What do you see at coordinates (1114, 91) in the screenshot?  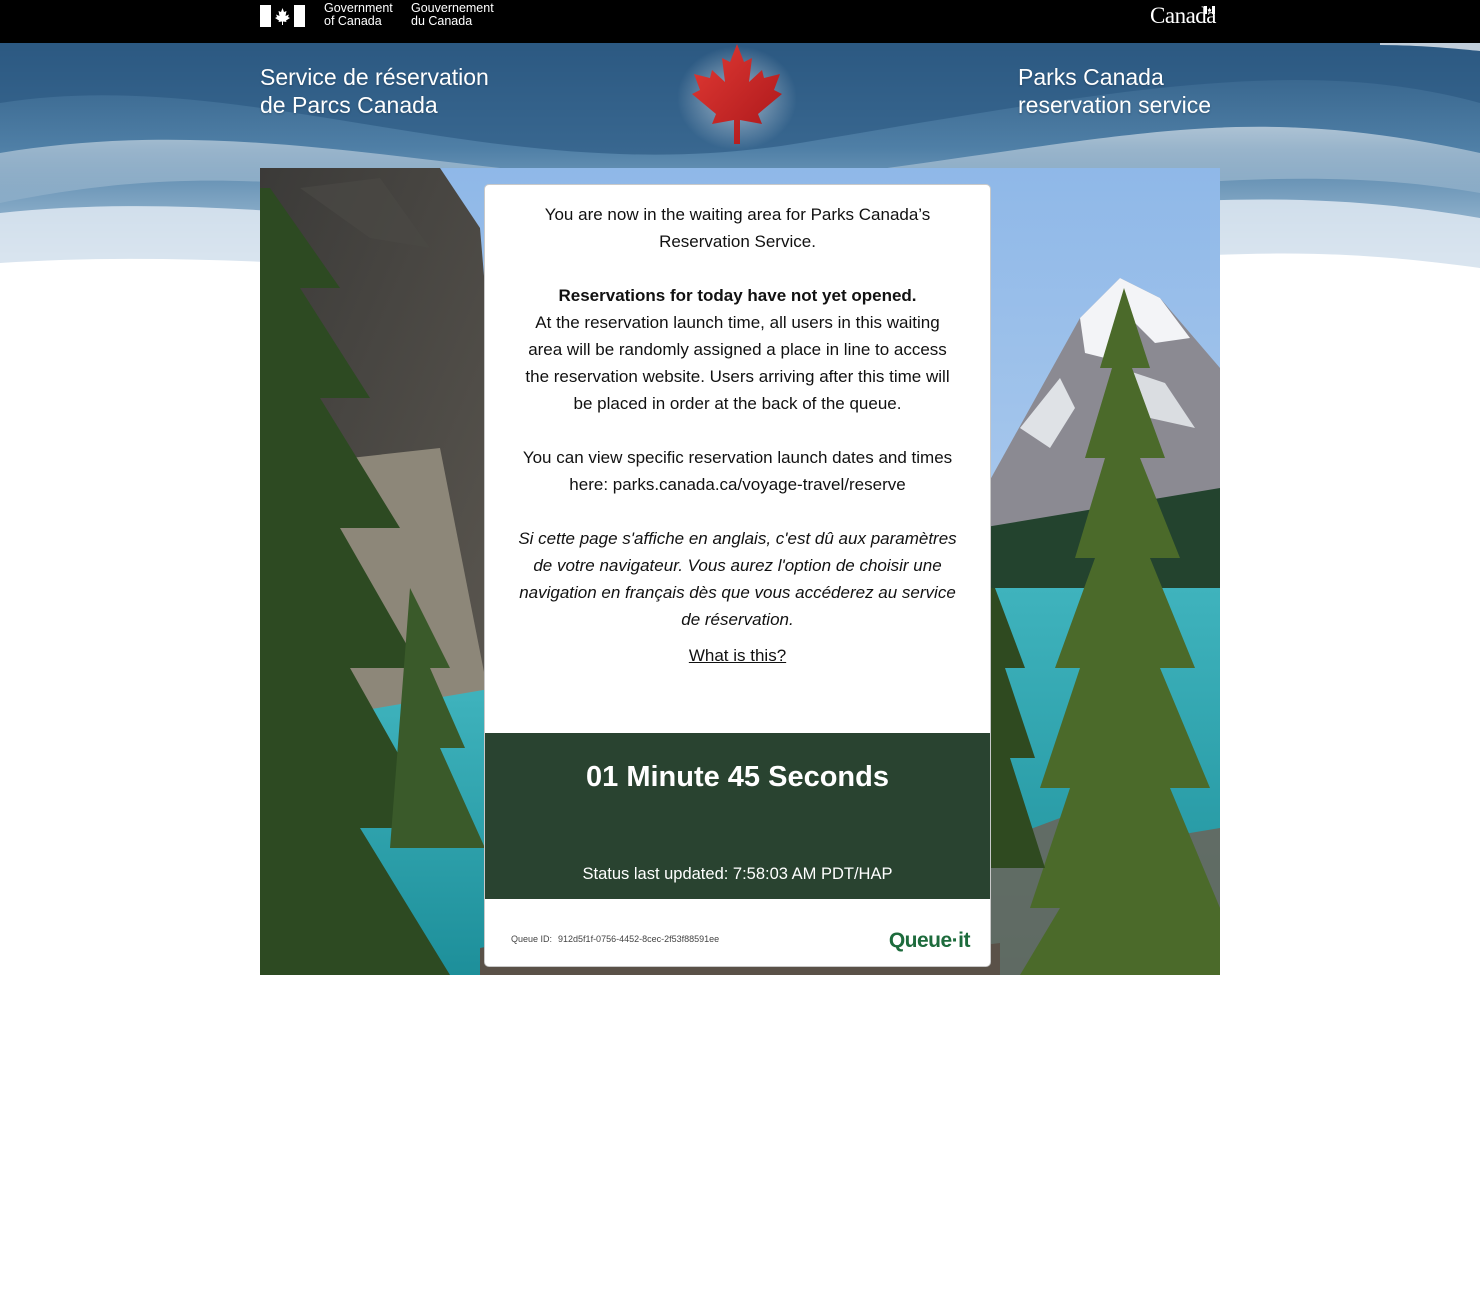 I see `title-english: Parks Canada reservation service` at bounding box center [1114, 91].